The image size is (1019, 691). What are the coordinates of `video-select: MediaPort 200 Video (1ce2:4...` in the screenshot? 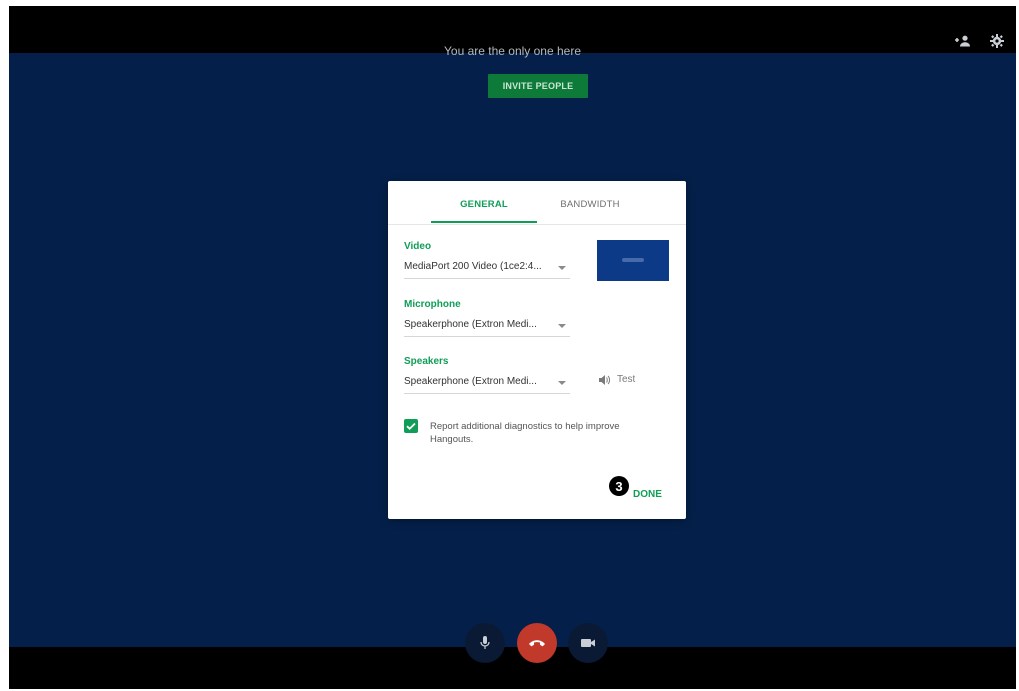 It's located at (487, 268).